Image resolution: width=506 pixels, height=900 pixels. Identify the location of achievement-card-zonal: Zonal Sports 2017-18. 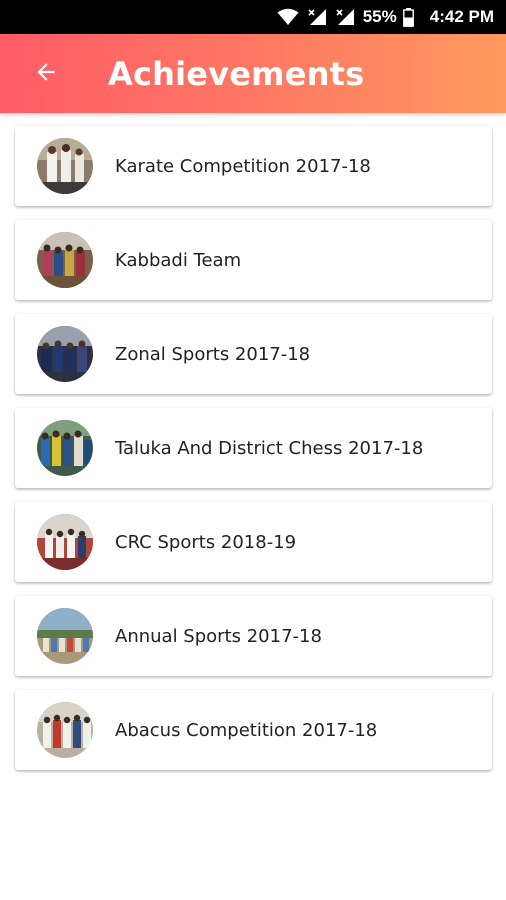
(253, 354).